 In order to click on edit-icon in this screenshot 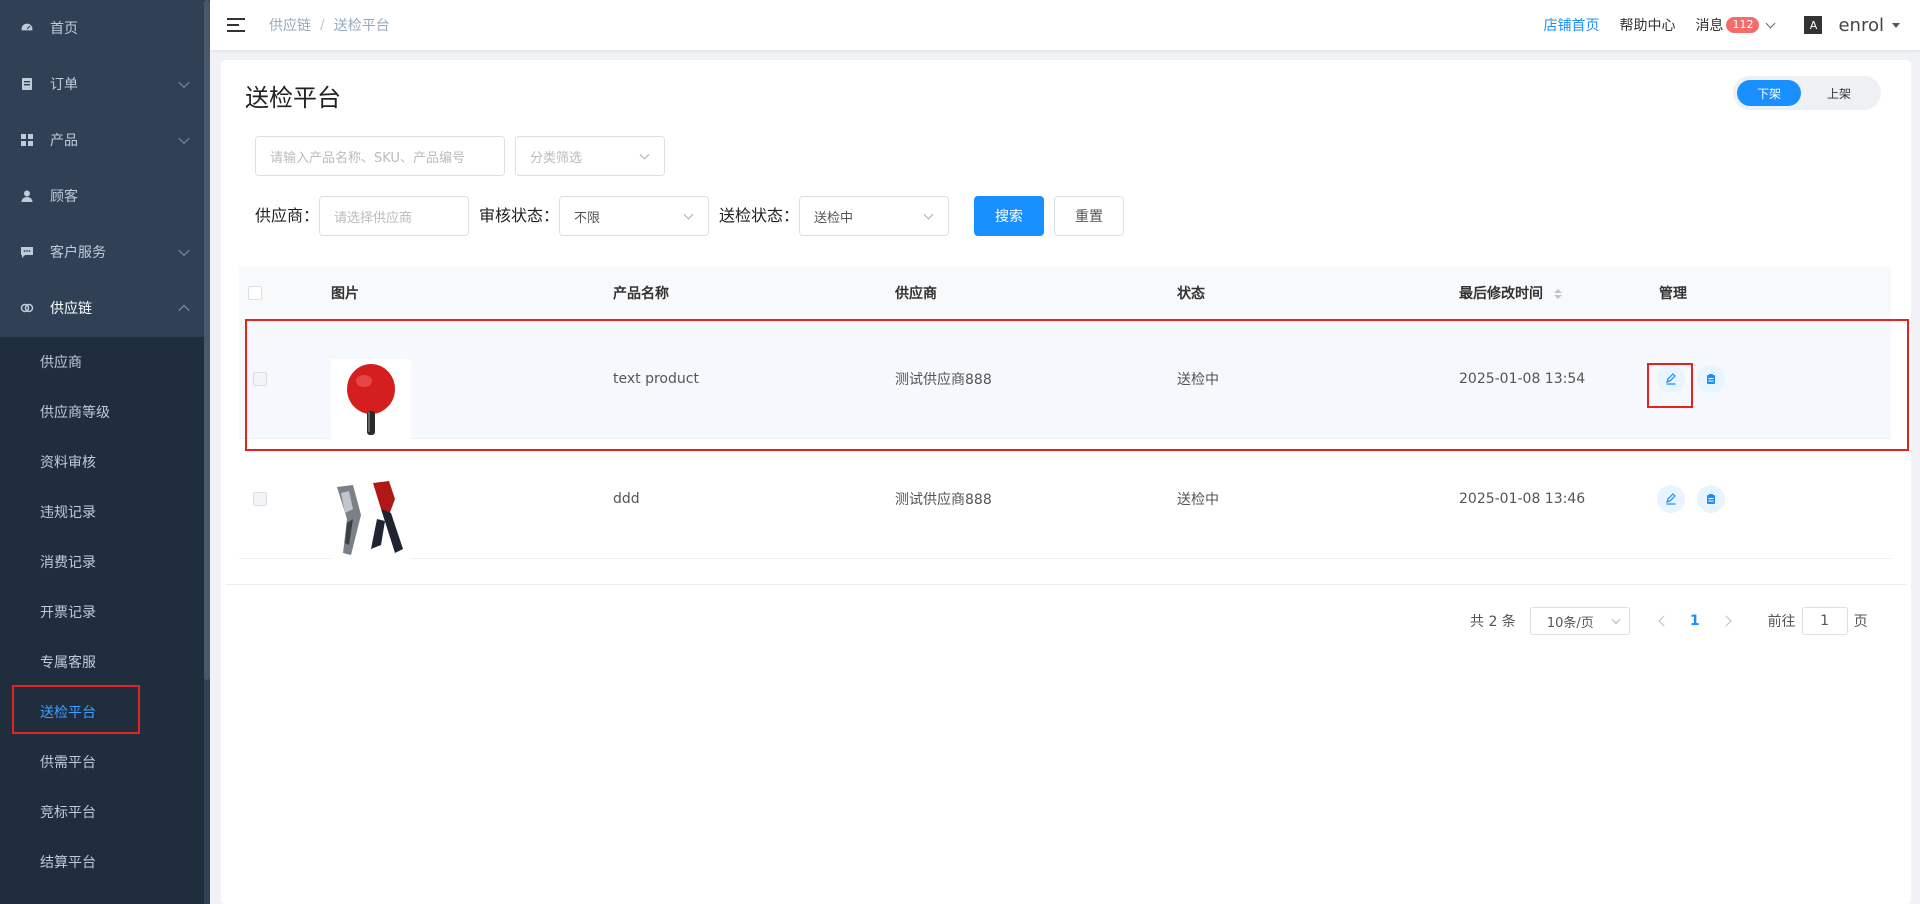, I will do `click(1671, 498)`.